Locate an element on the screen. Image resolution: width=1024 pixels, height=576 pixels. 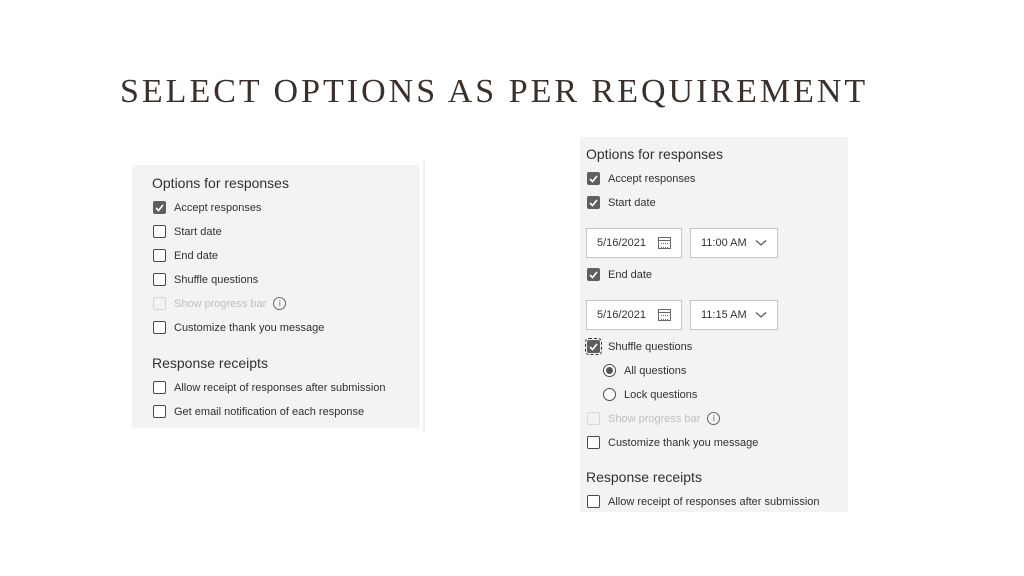
panel-divider is located at coordinates (424, 296).